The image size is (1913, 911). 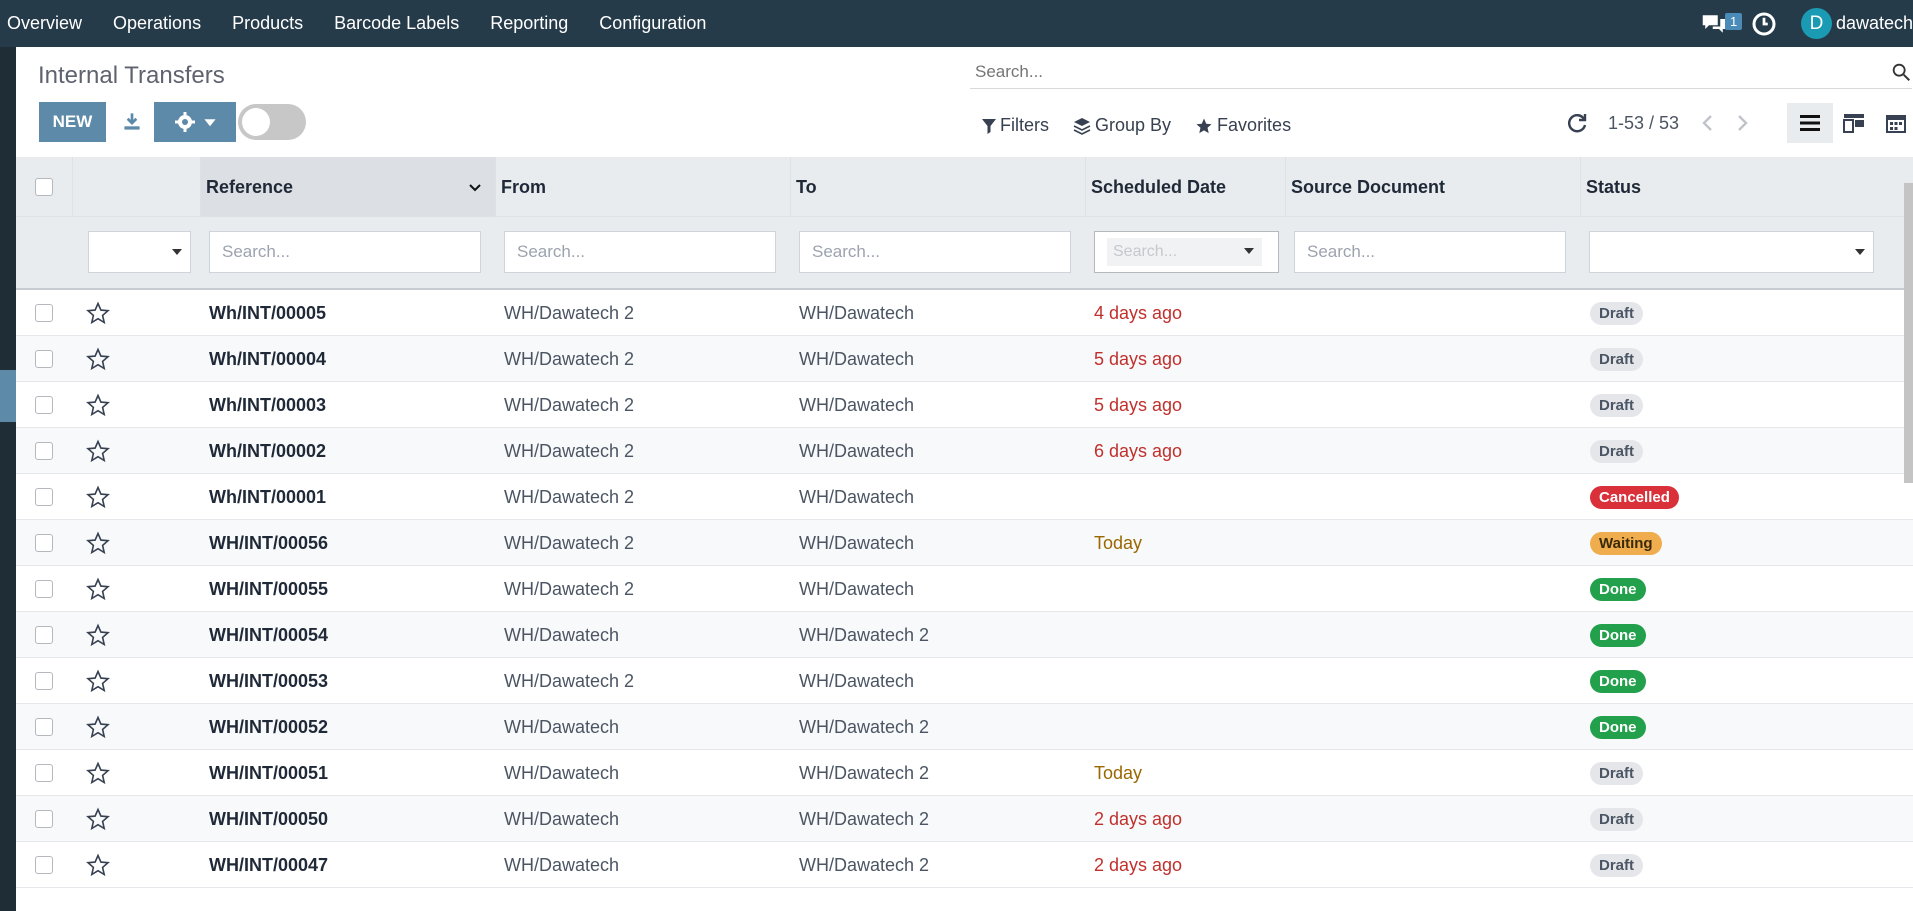 What do you see at coordinates (44, 187) in the screenshot?
I see `select-all-checkbox` at bounding box center [44, 187].